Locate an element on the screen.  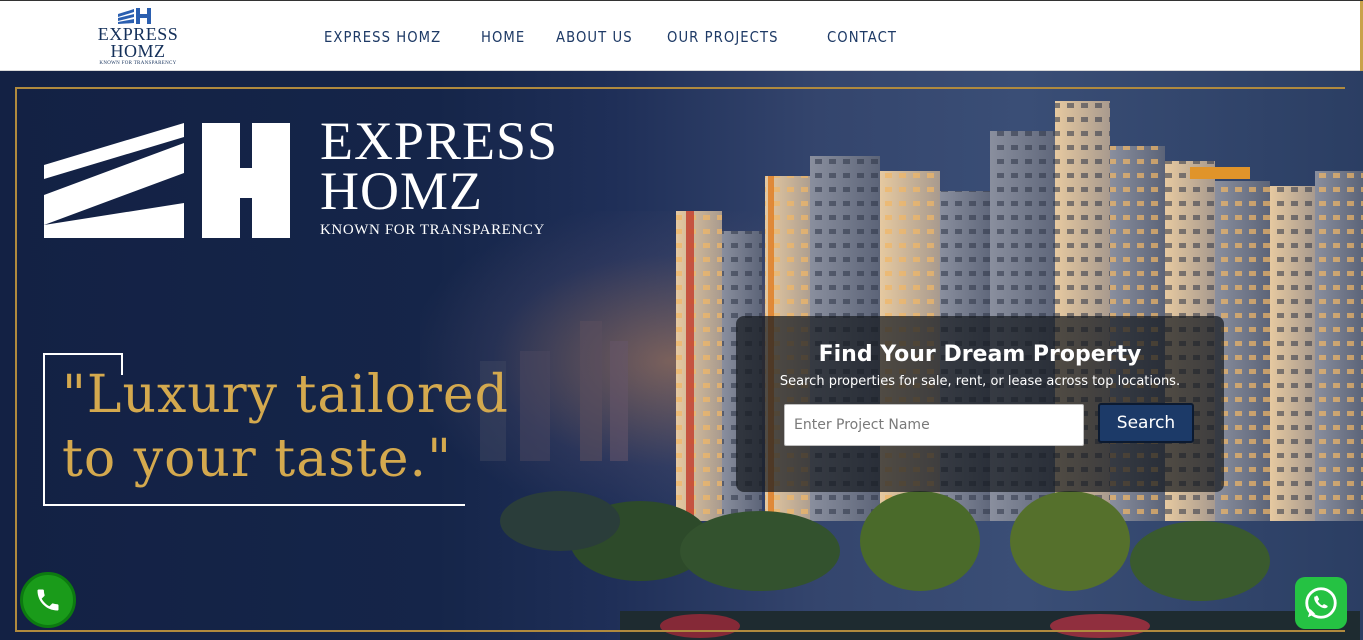
whatsapp-icon is located at coordinates (1321, 603).